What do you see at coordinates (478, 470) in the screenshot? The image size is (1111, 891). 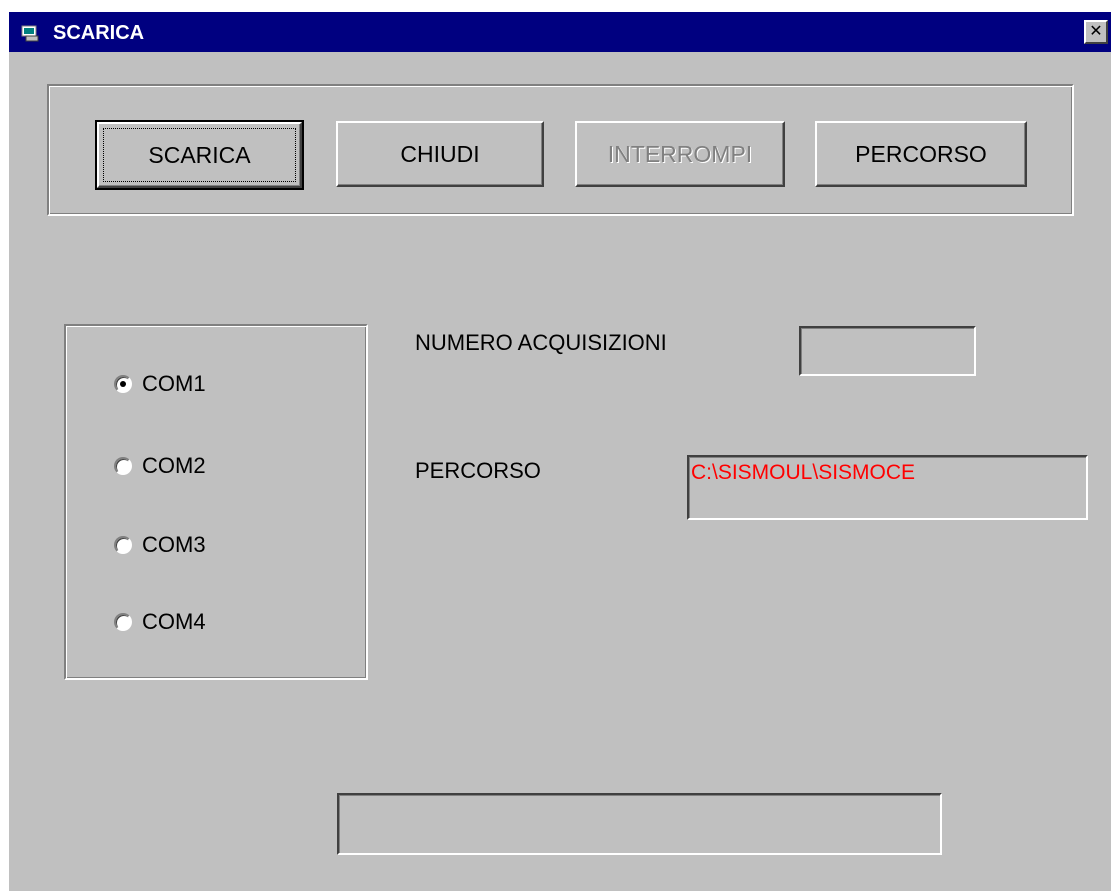 I see `percorso-label: PERCORSO` at bounding box center [478, 470].